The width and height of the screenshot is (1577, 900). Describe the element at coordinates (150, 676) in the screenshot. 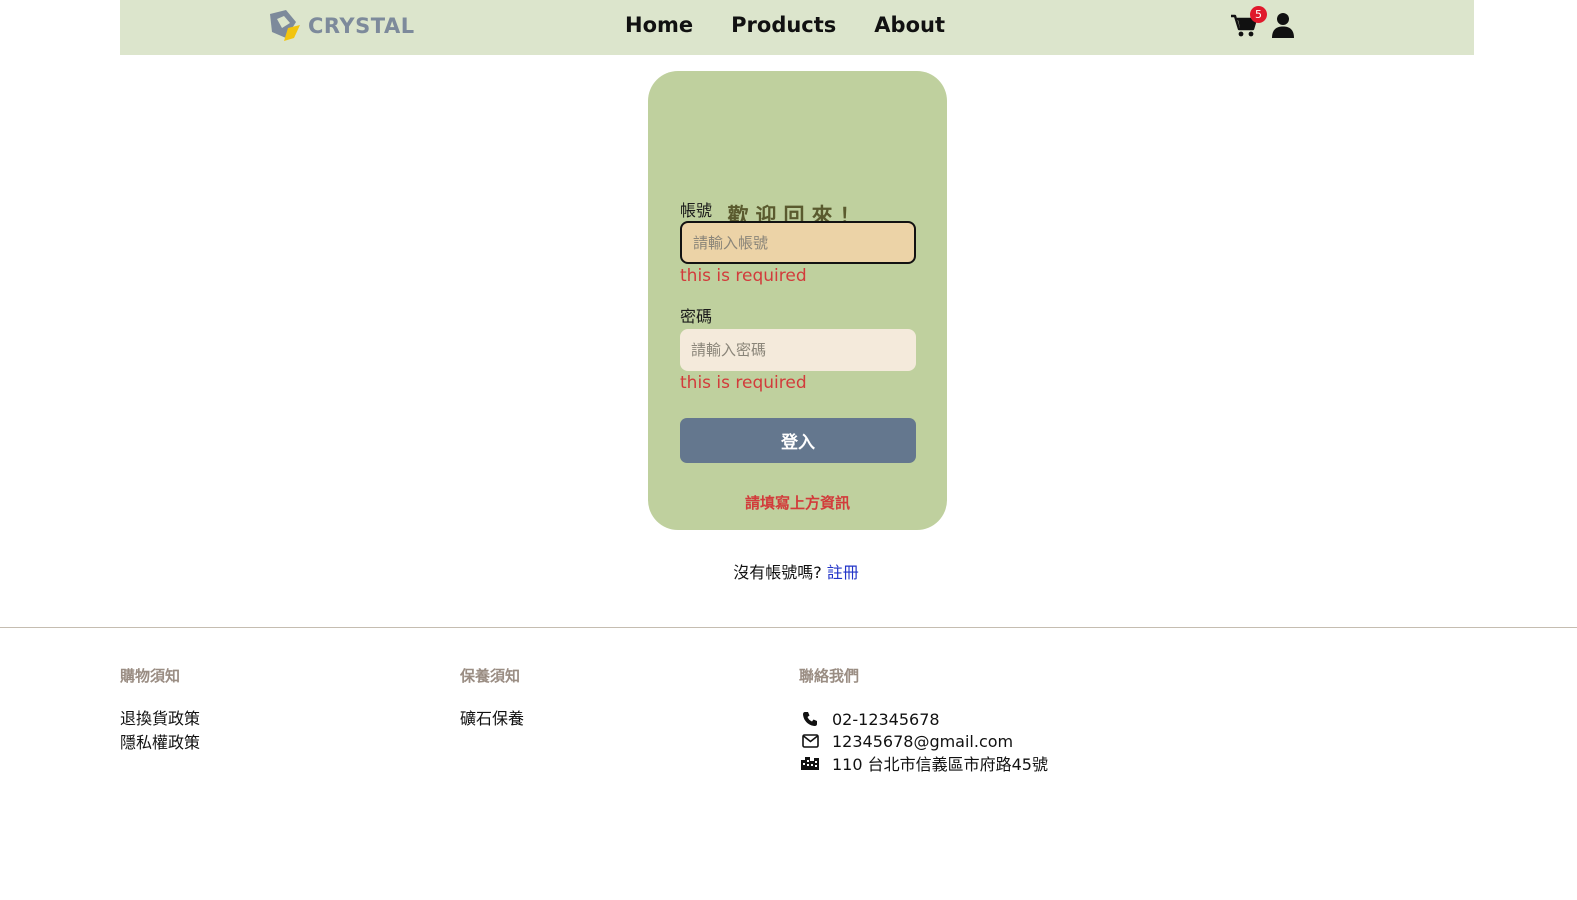

I see `footer-shopping-heading: 購物須知` at that location.